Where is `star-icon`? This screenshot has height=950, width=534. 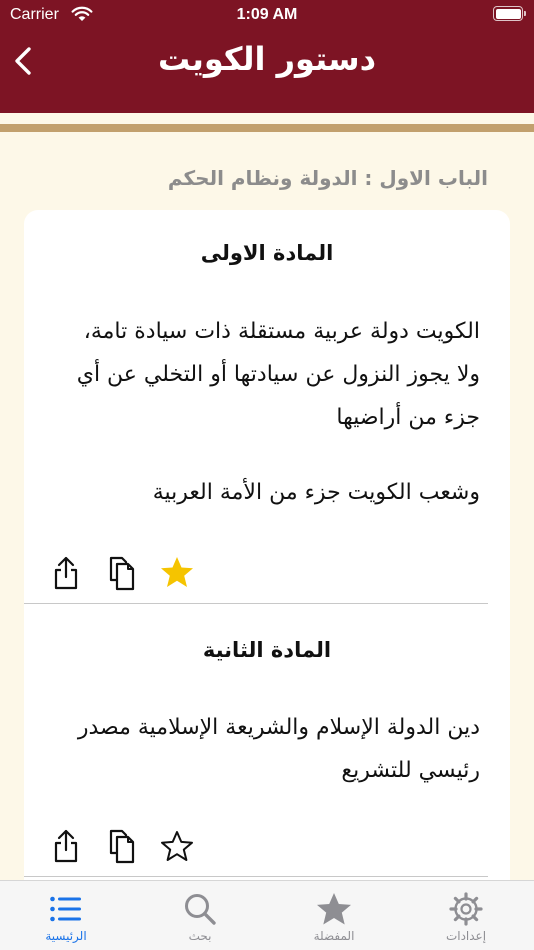 star-icon is located at coordinates (334, 909).